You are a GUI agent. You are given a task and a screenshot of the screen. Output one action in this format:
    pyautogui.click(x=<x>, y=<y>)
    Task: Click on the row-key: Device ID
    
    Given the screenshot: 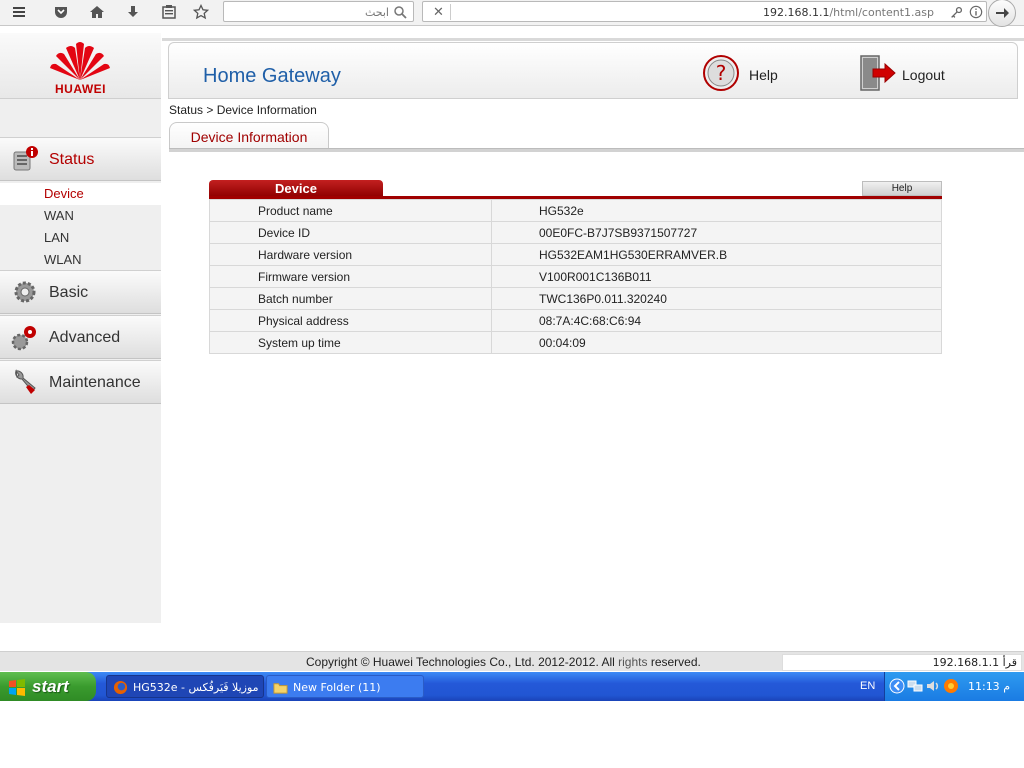 What is the action you would take?
    pyautogui.click(x=350, y=232)
    